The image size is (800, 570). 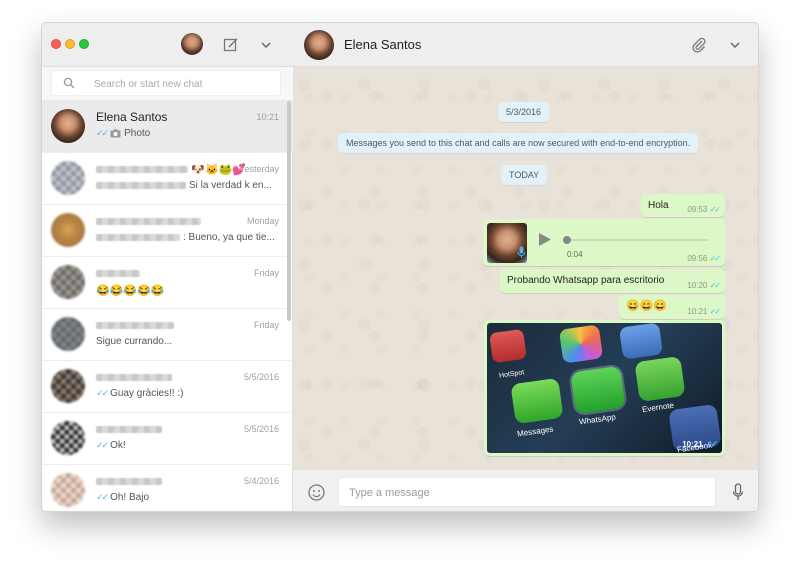 I want to click on chat-list-scrollbar, so click(x=289, y=211).